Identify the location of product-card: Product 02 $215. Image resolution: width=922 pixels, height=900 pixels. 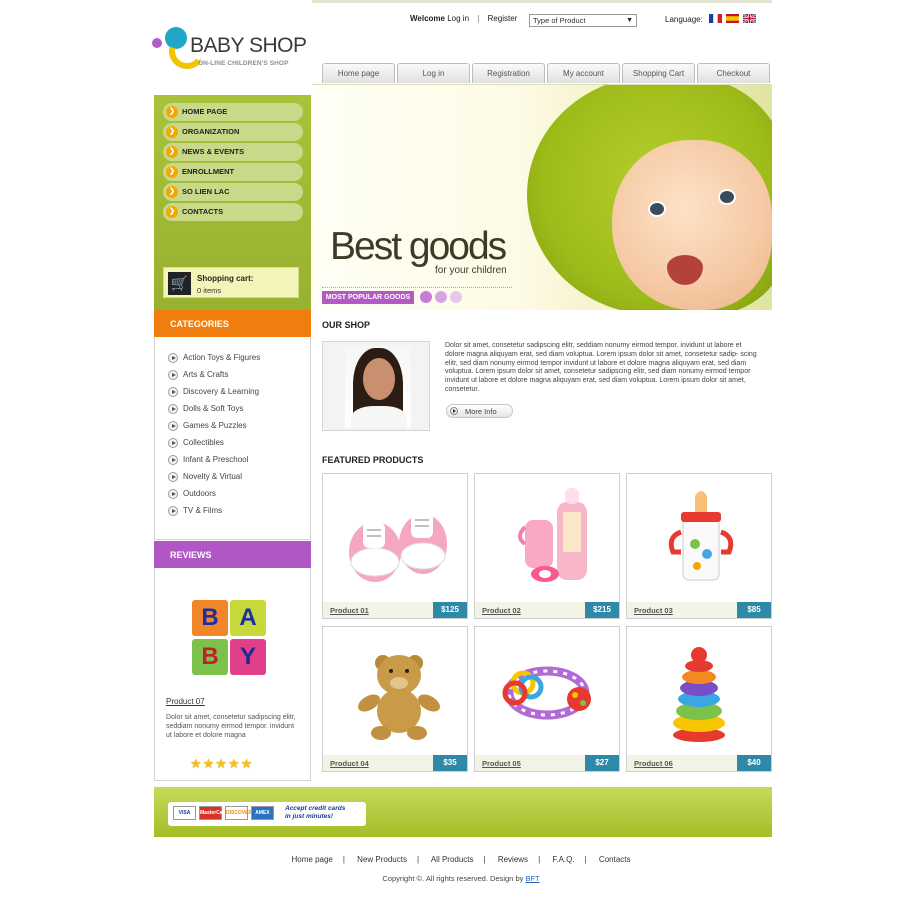
(547, 546).